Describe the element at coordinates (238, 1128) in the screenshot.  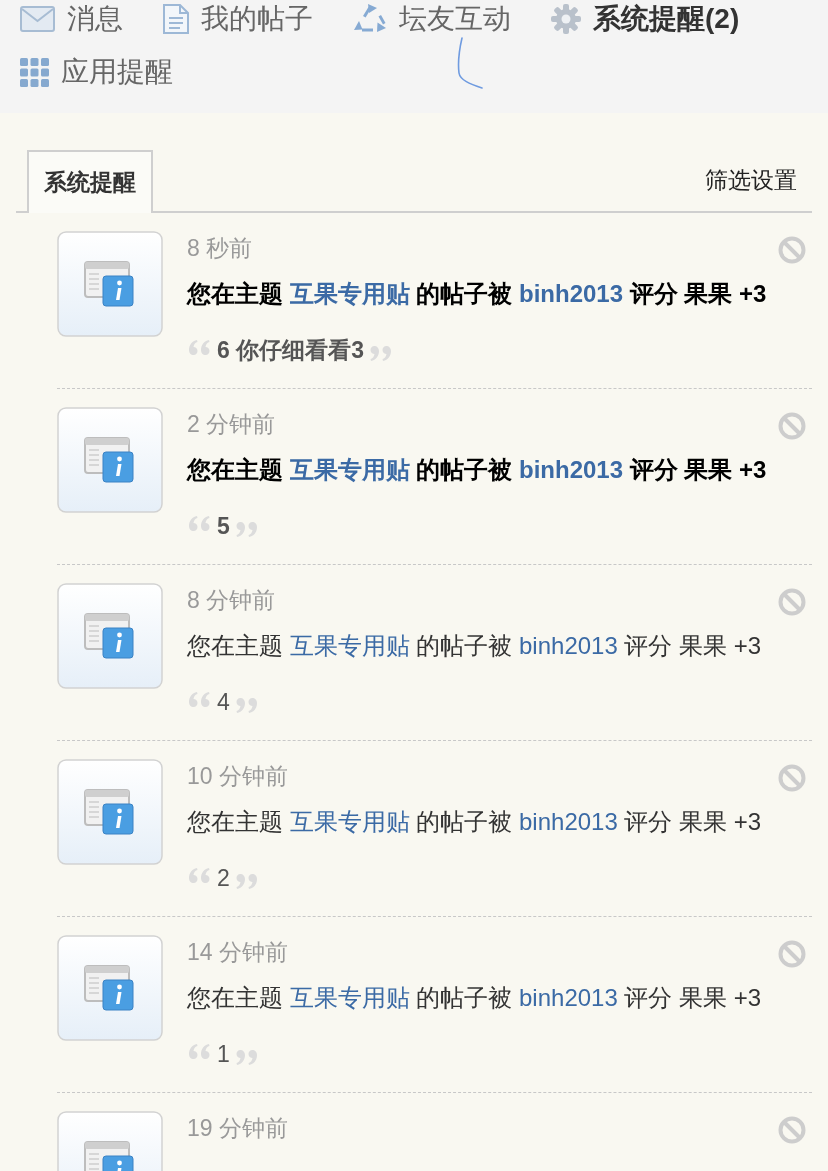
I see `timestamp: 19 分钟前` at that location.